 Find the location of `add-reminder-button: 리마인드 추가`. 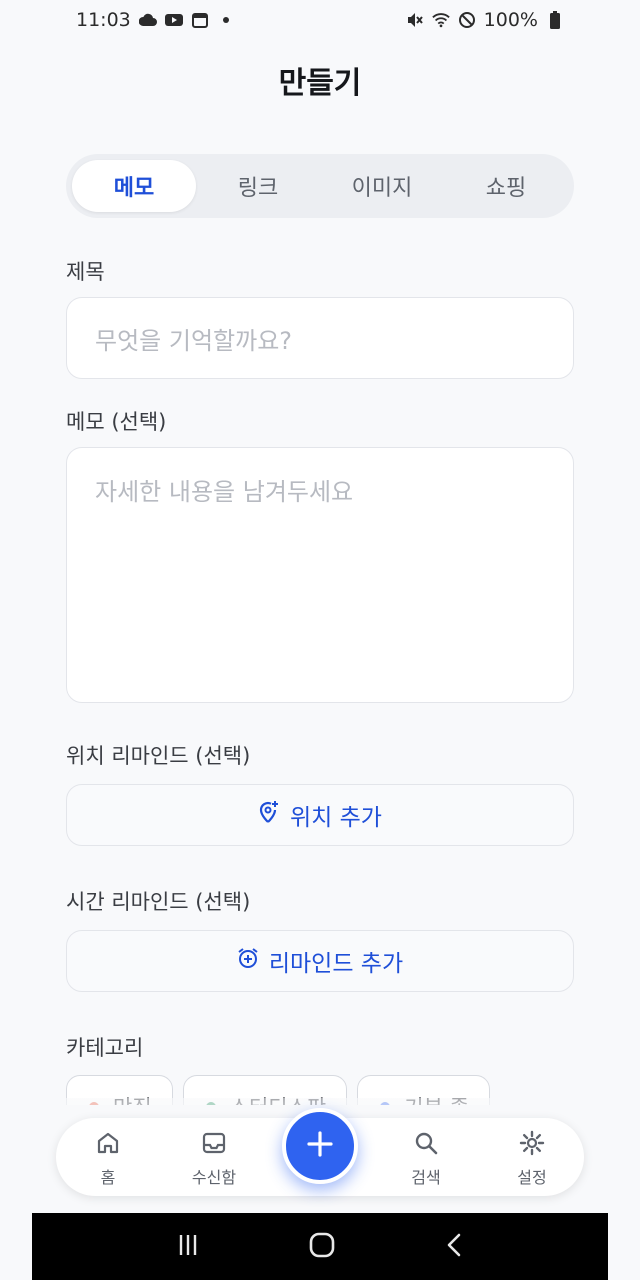

add-reminder-button: 리마인드 추가 is located at coordinates (320, 961).